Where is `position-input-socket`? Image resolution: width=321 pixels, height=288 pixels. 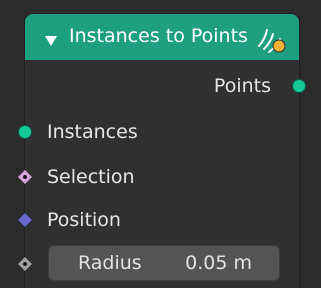
position-input-socket is located at coordinates (25, 220).